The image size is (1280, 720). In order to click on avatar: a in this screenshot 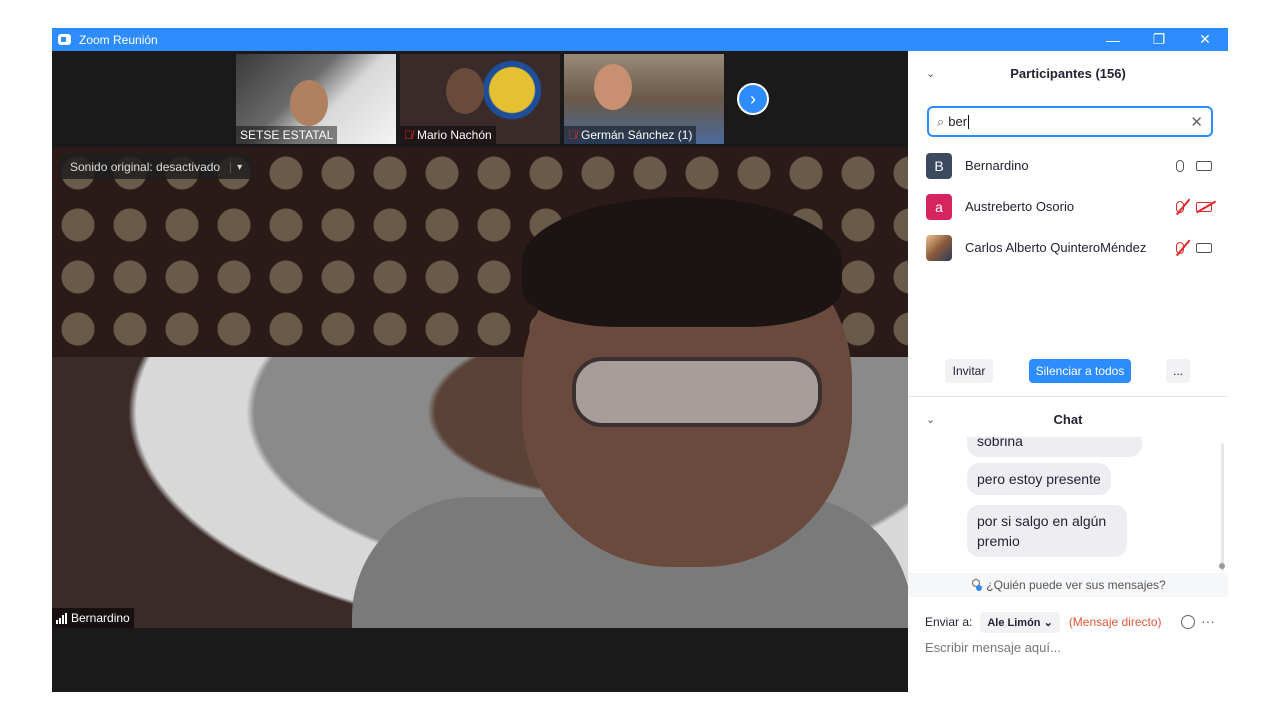, I will do `click(939, 206)`.